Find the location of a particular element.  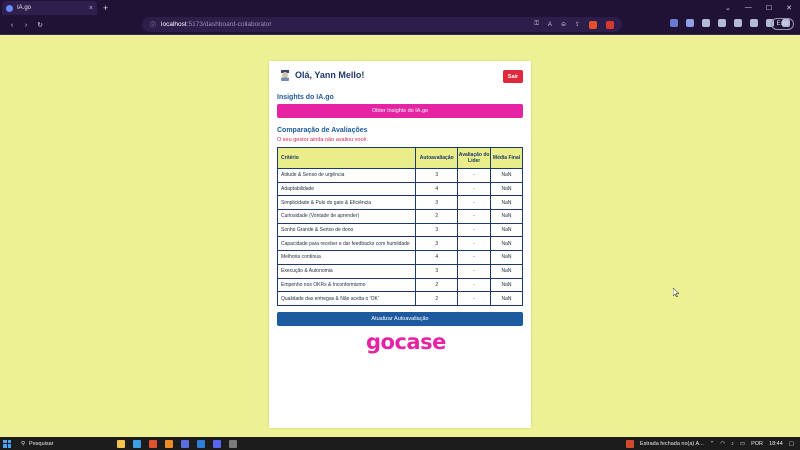

tray-chevron-icon: ⌃ is located at coordinates (712, 444).